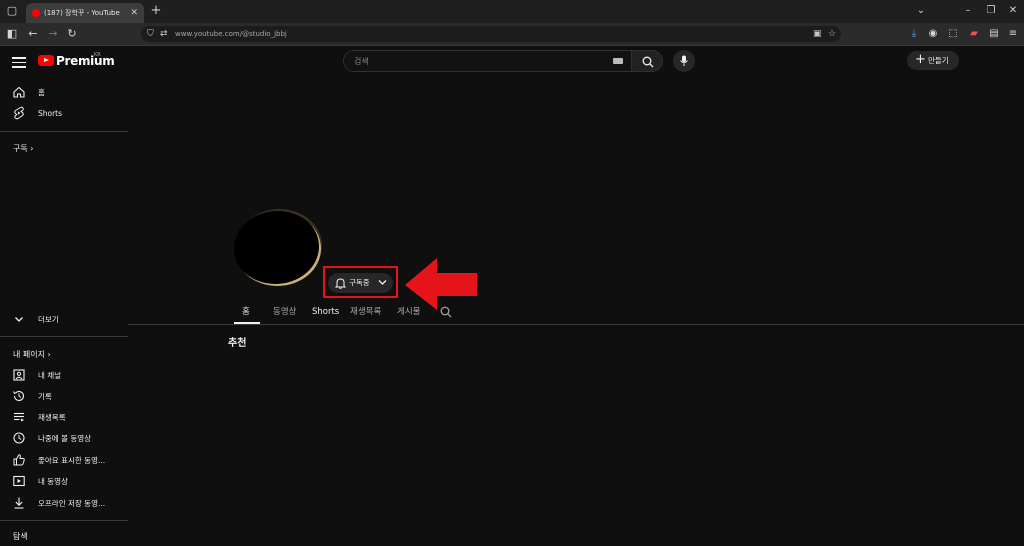  Describe the element at coordinates (19, 319) in the screenshot. I see `chevron-down-icon` at that location.